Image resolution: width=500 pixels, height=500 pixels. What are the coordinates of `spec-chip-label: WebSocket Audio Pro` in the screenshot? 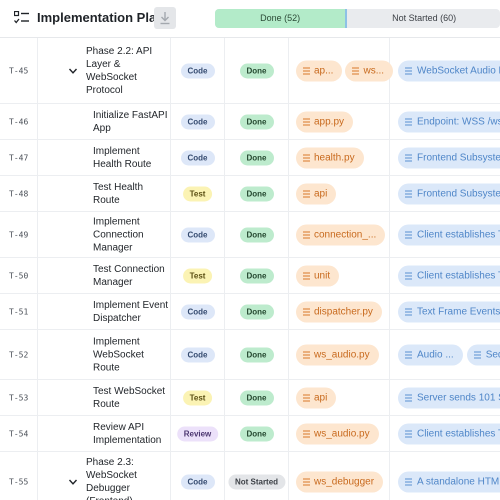 It's located at (458, 70).